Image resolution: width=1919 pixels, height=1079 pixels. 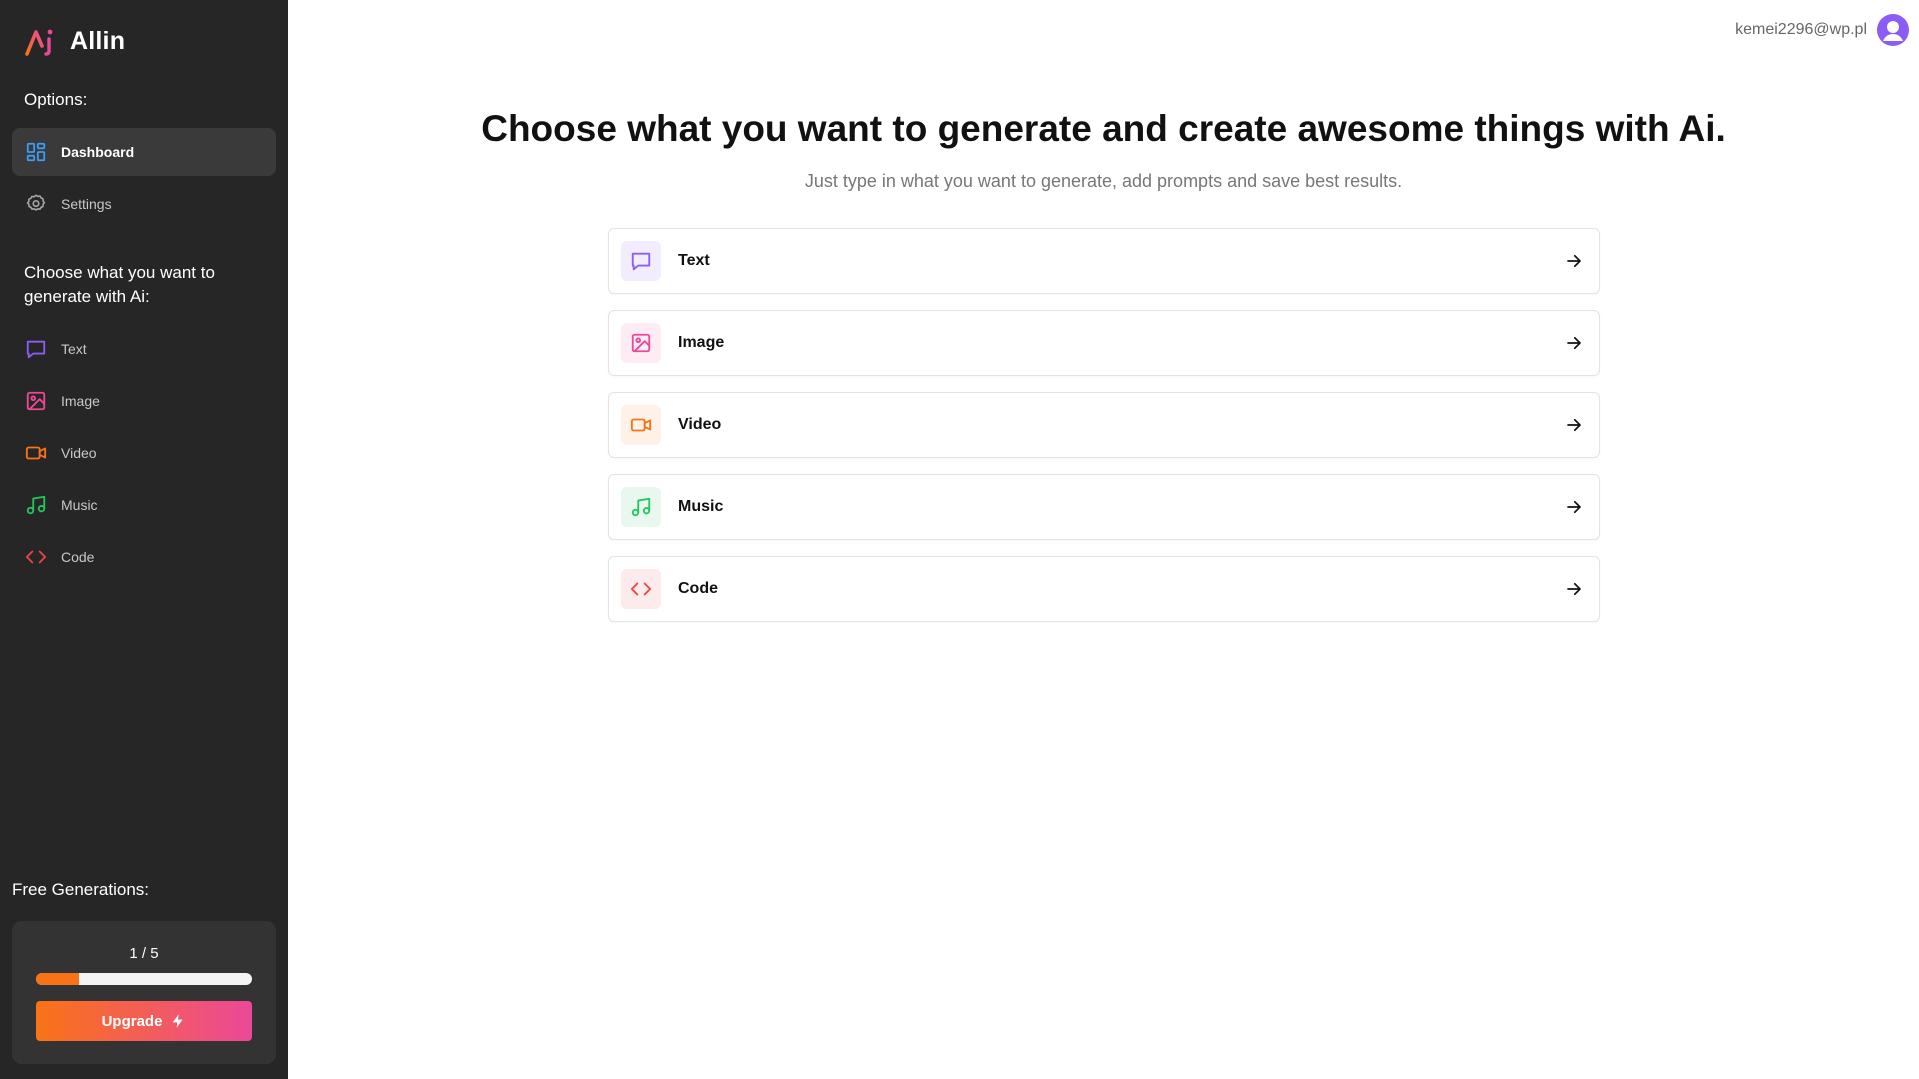 I want to click on sidebar-item-label: Text, so click(x=74, y=349).